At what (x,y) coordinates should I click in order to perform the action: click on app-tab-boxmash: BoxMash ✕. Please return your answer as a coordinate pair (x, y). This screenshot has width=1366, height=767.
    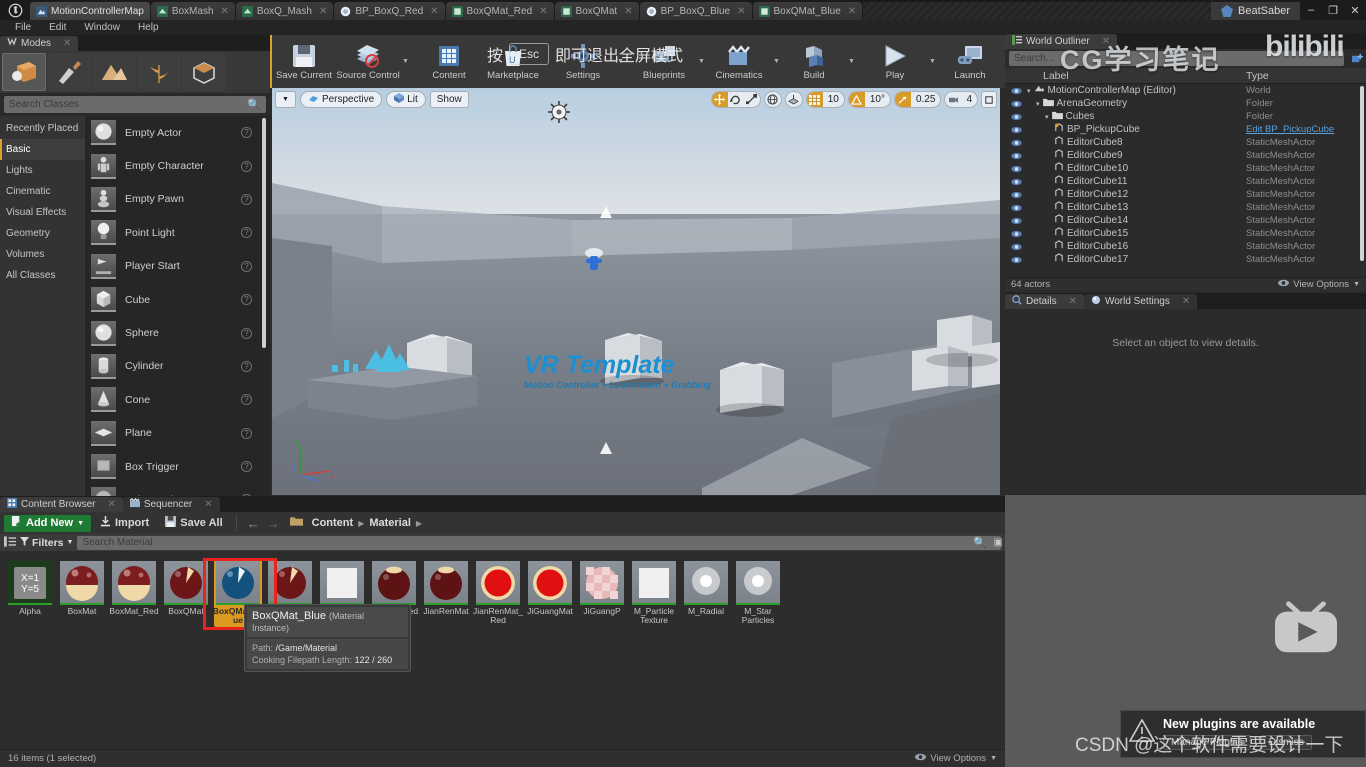
    Looking at the image, I should click on (192, 11).